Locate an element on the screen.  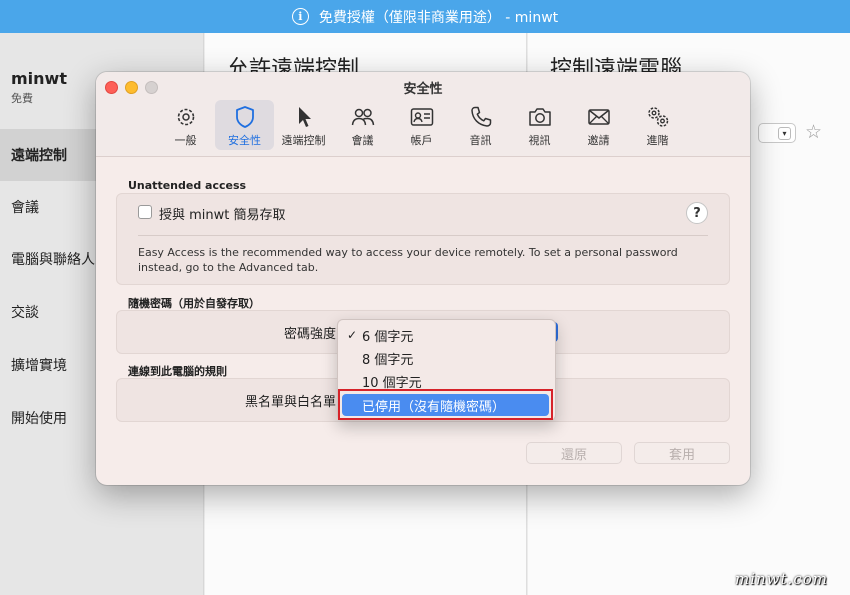
divider is located at coordinates (423, 235).